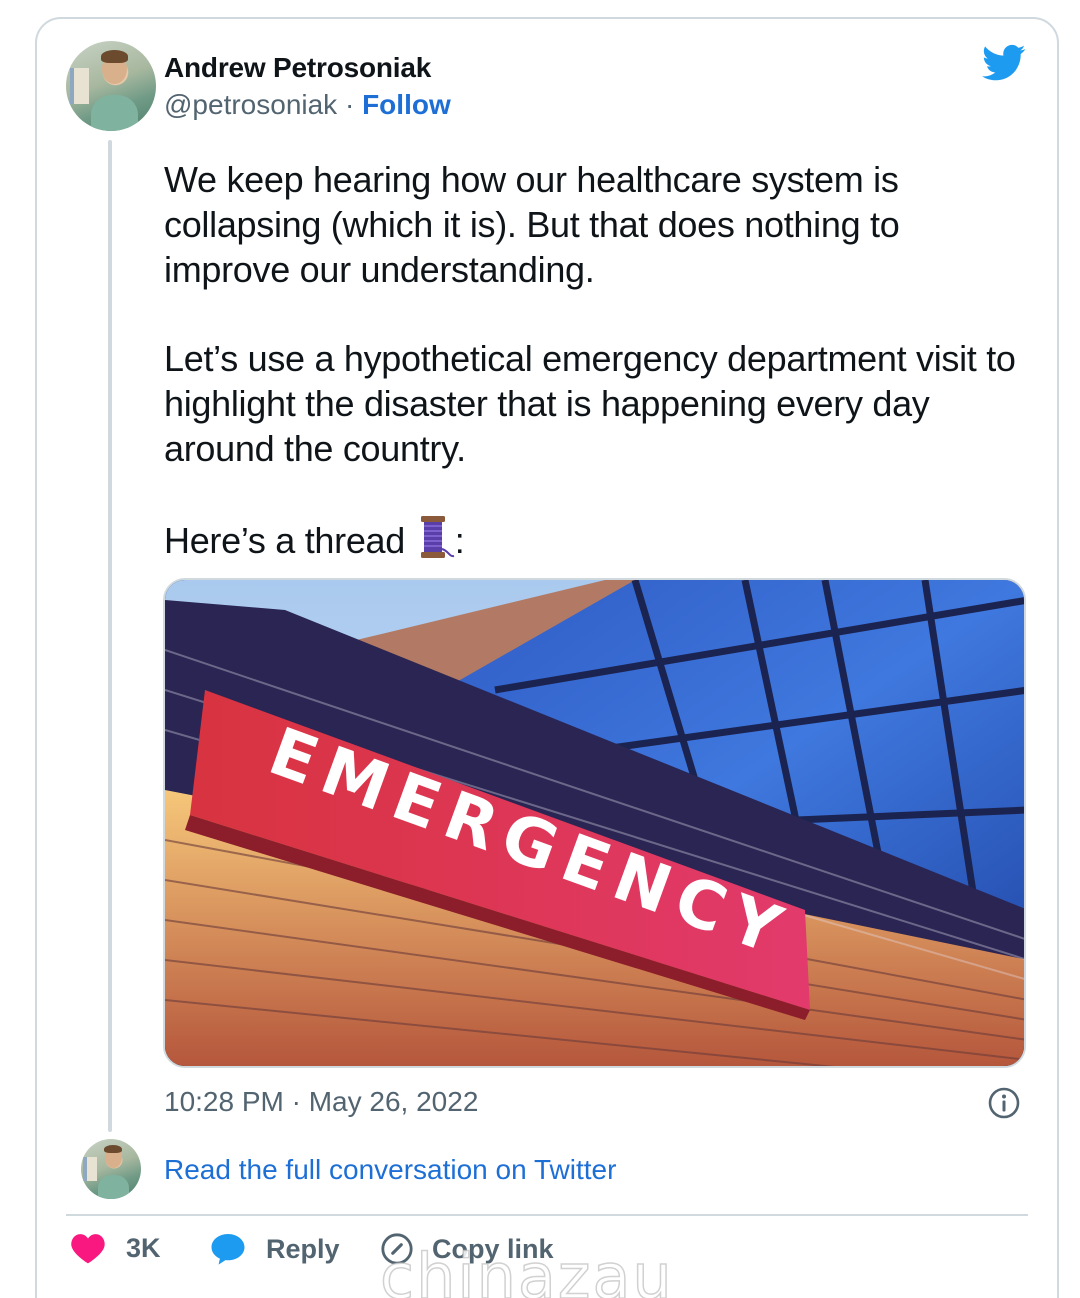  I want to click on thread-prefix: Here’s a thread, so click(289, 540).